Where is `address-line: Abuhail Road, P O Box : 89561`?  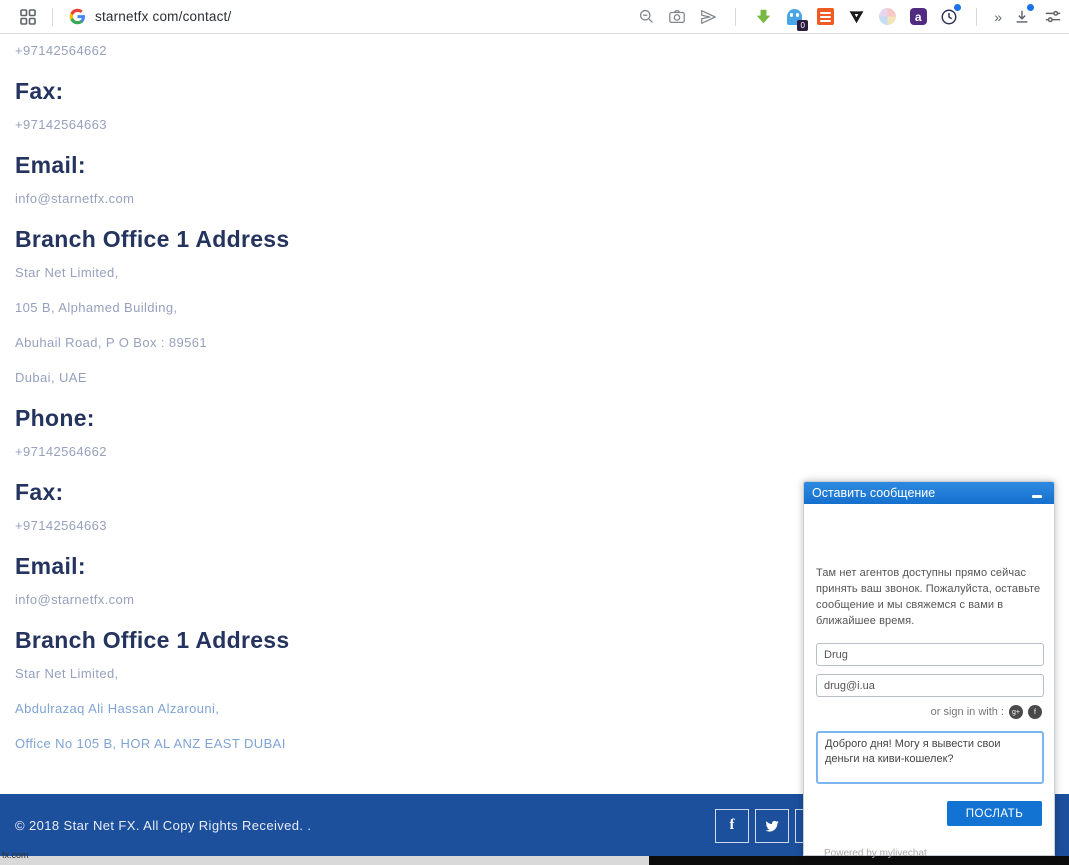 address-line: Abuhail Road, P O Box : 89561 is located at coordinates (111, 342).